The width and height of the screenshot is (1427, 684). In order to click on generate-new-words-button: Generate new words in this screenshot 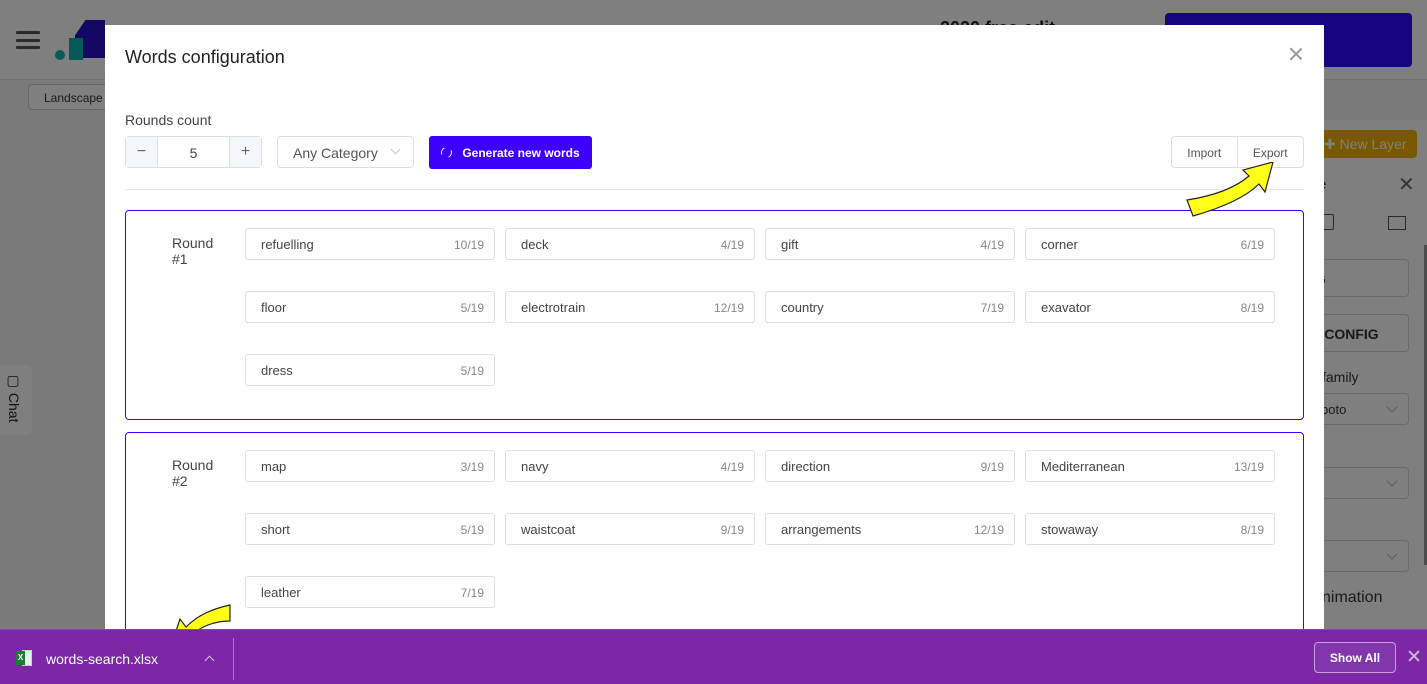, I will do `click(510, 152)`.